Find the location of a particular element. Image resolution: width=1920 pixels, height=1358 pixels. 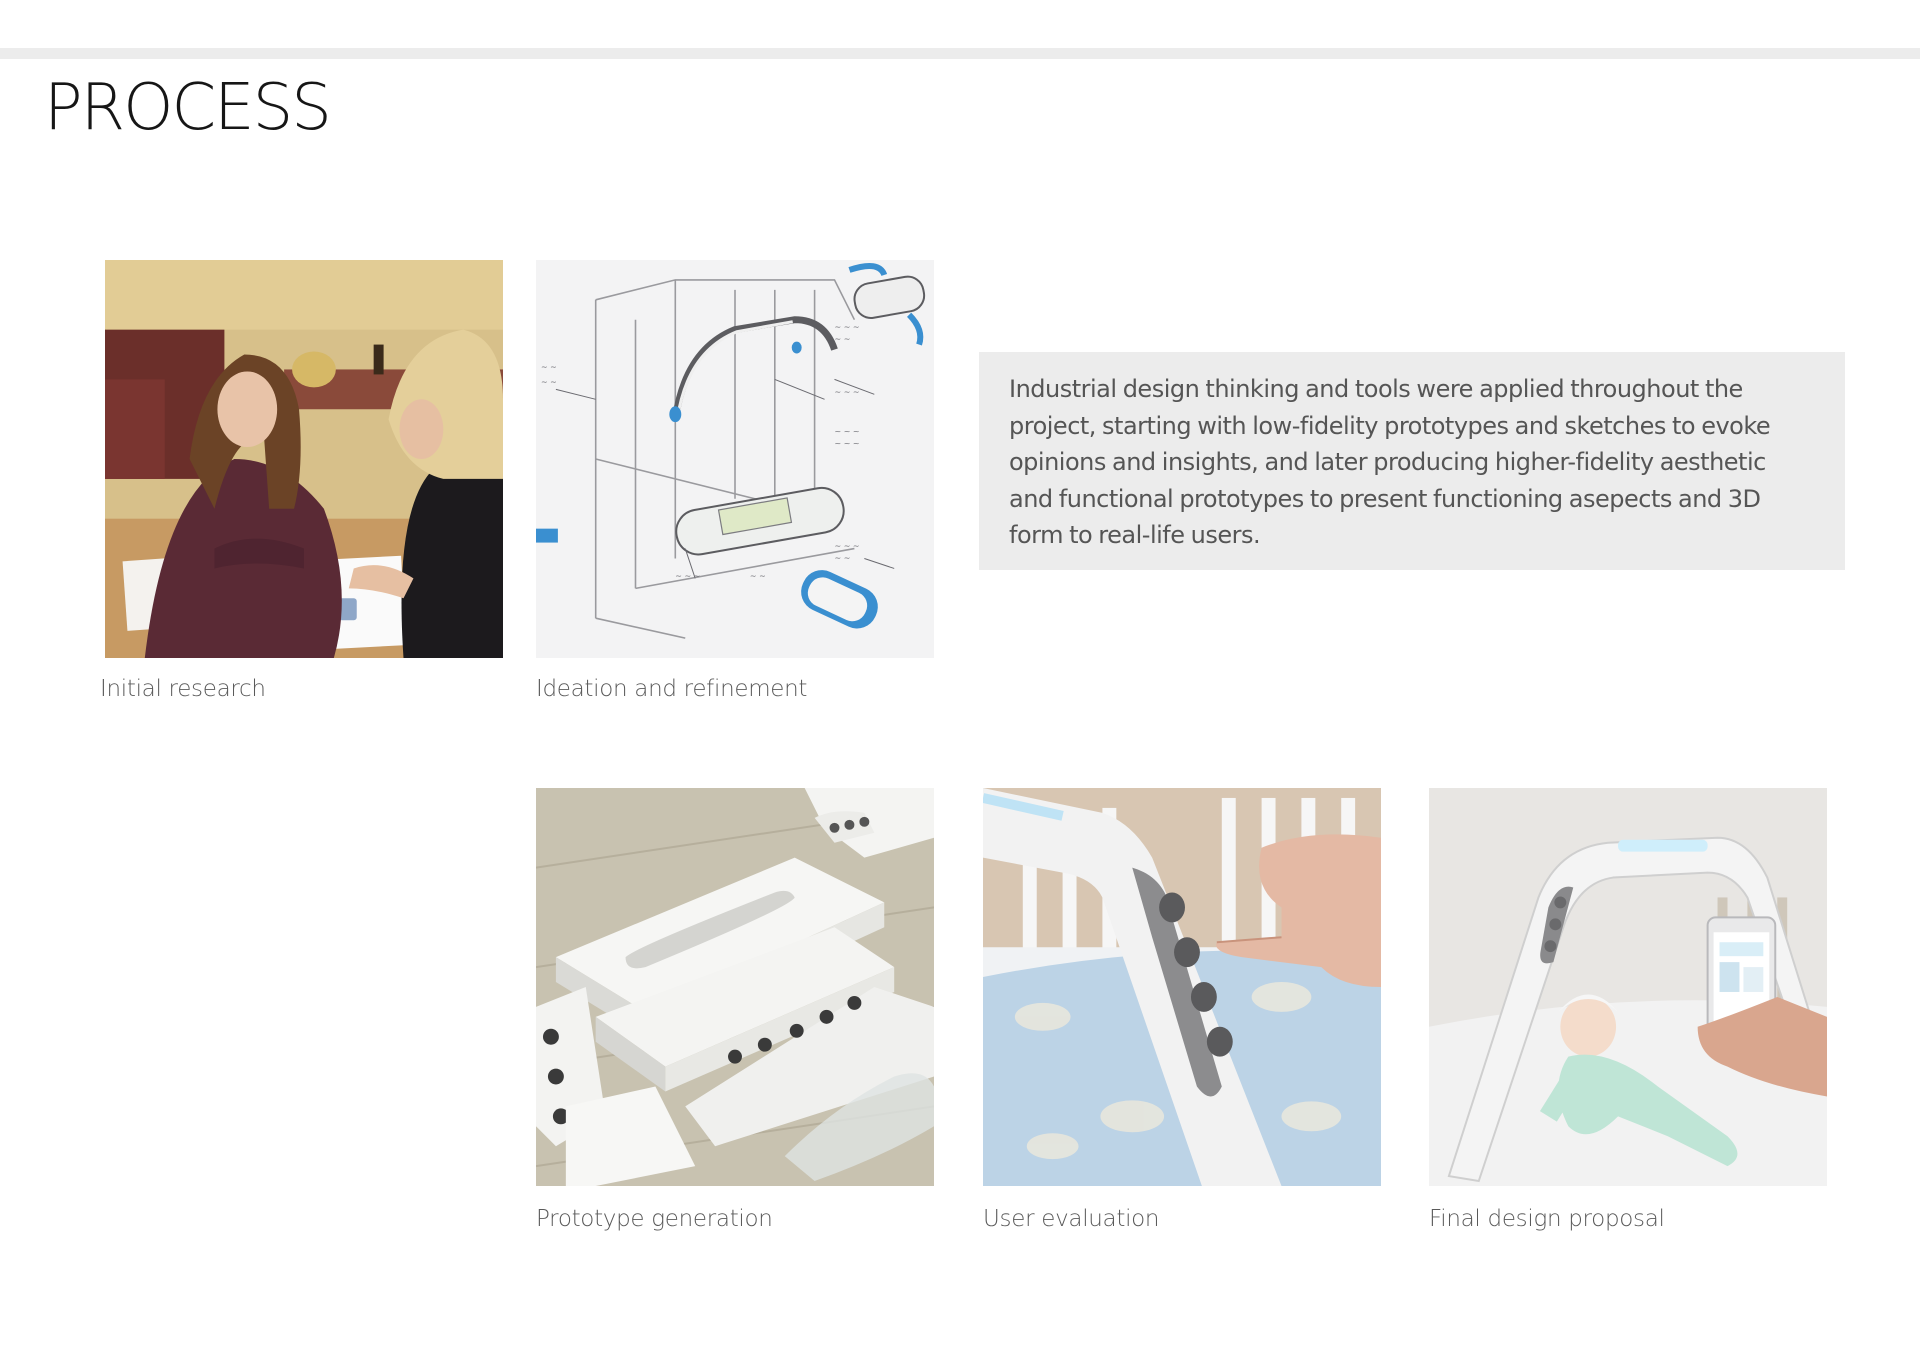

photo-final-design-proposal is located at coordinates (1628, 987).